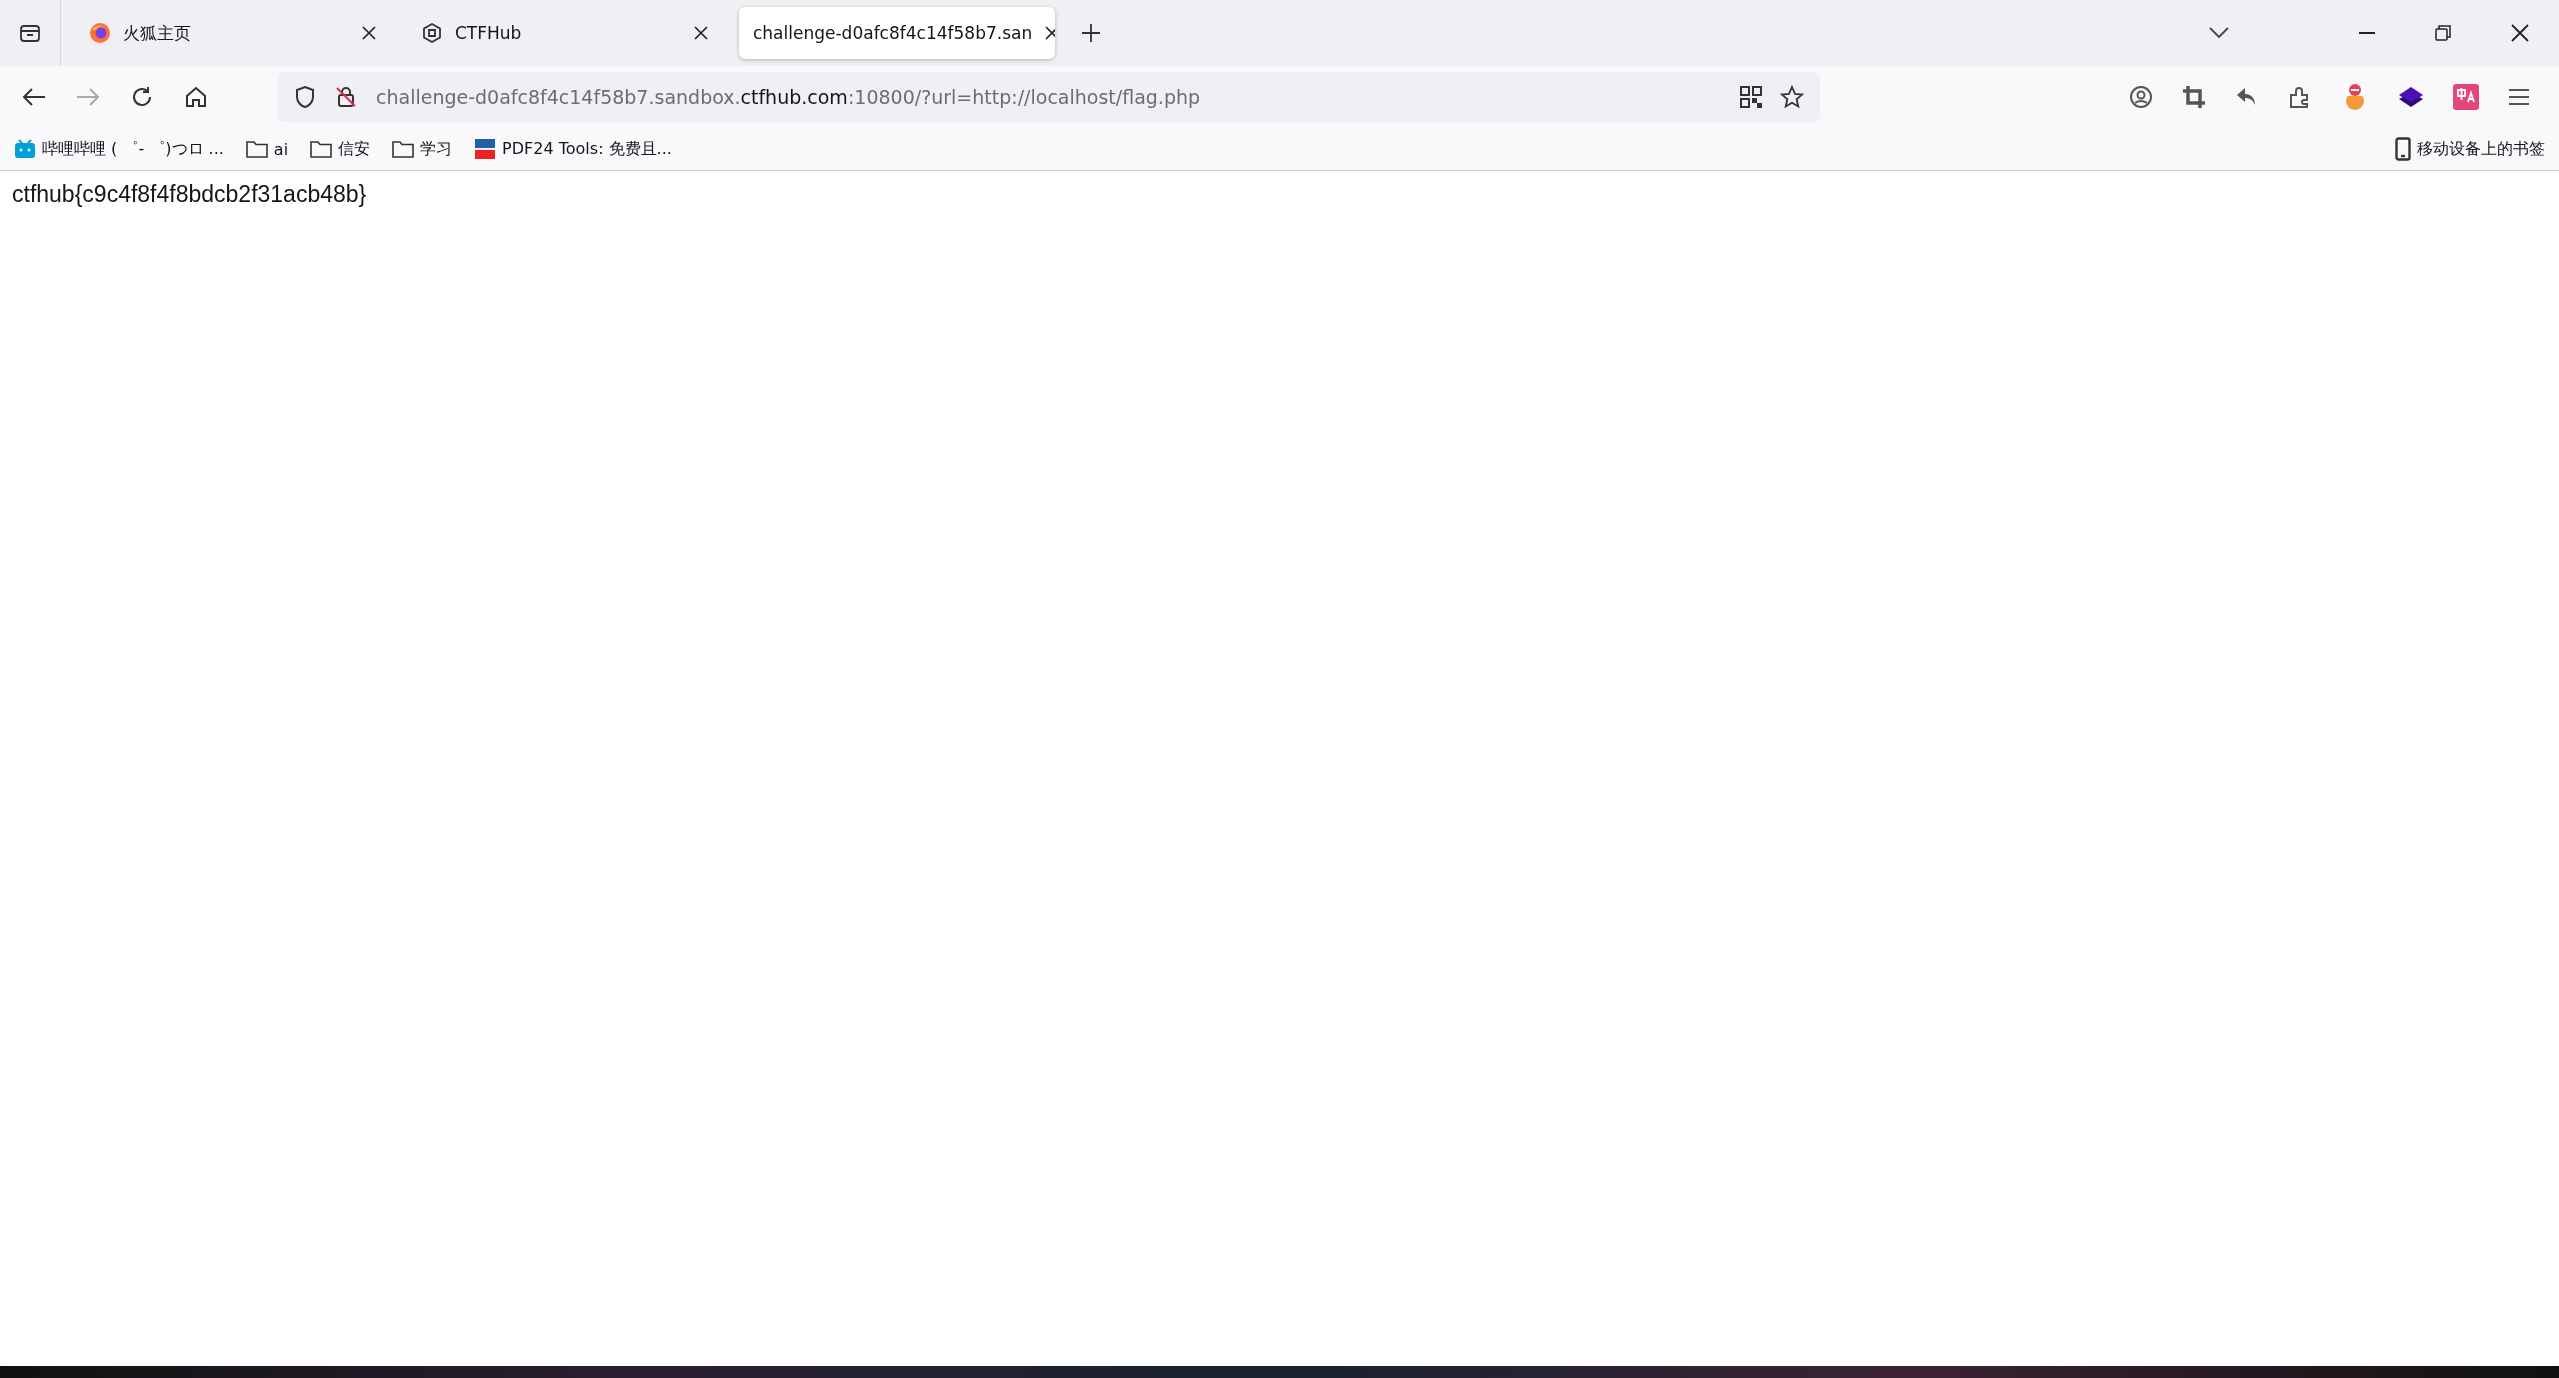 This screenshot has height=1378, width=2559. What do you see at coordinates (25, 149) in the screenshot?
I see `tv-icon` at bounding box center [25, 149].